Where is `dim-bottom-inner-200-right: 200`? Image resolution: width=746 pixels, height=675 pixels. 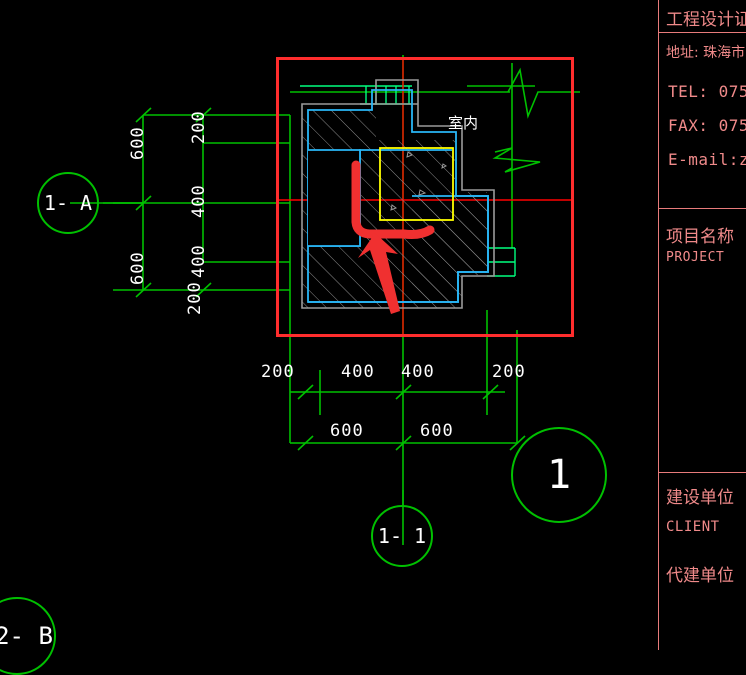
dim-bottom-inner-200-right: 200 is located at coordinates (509, 372).